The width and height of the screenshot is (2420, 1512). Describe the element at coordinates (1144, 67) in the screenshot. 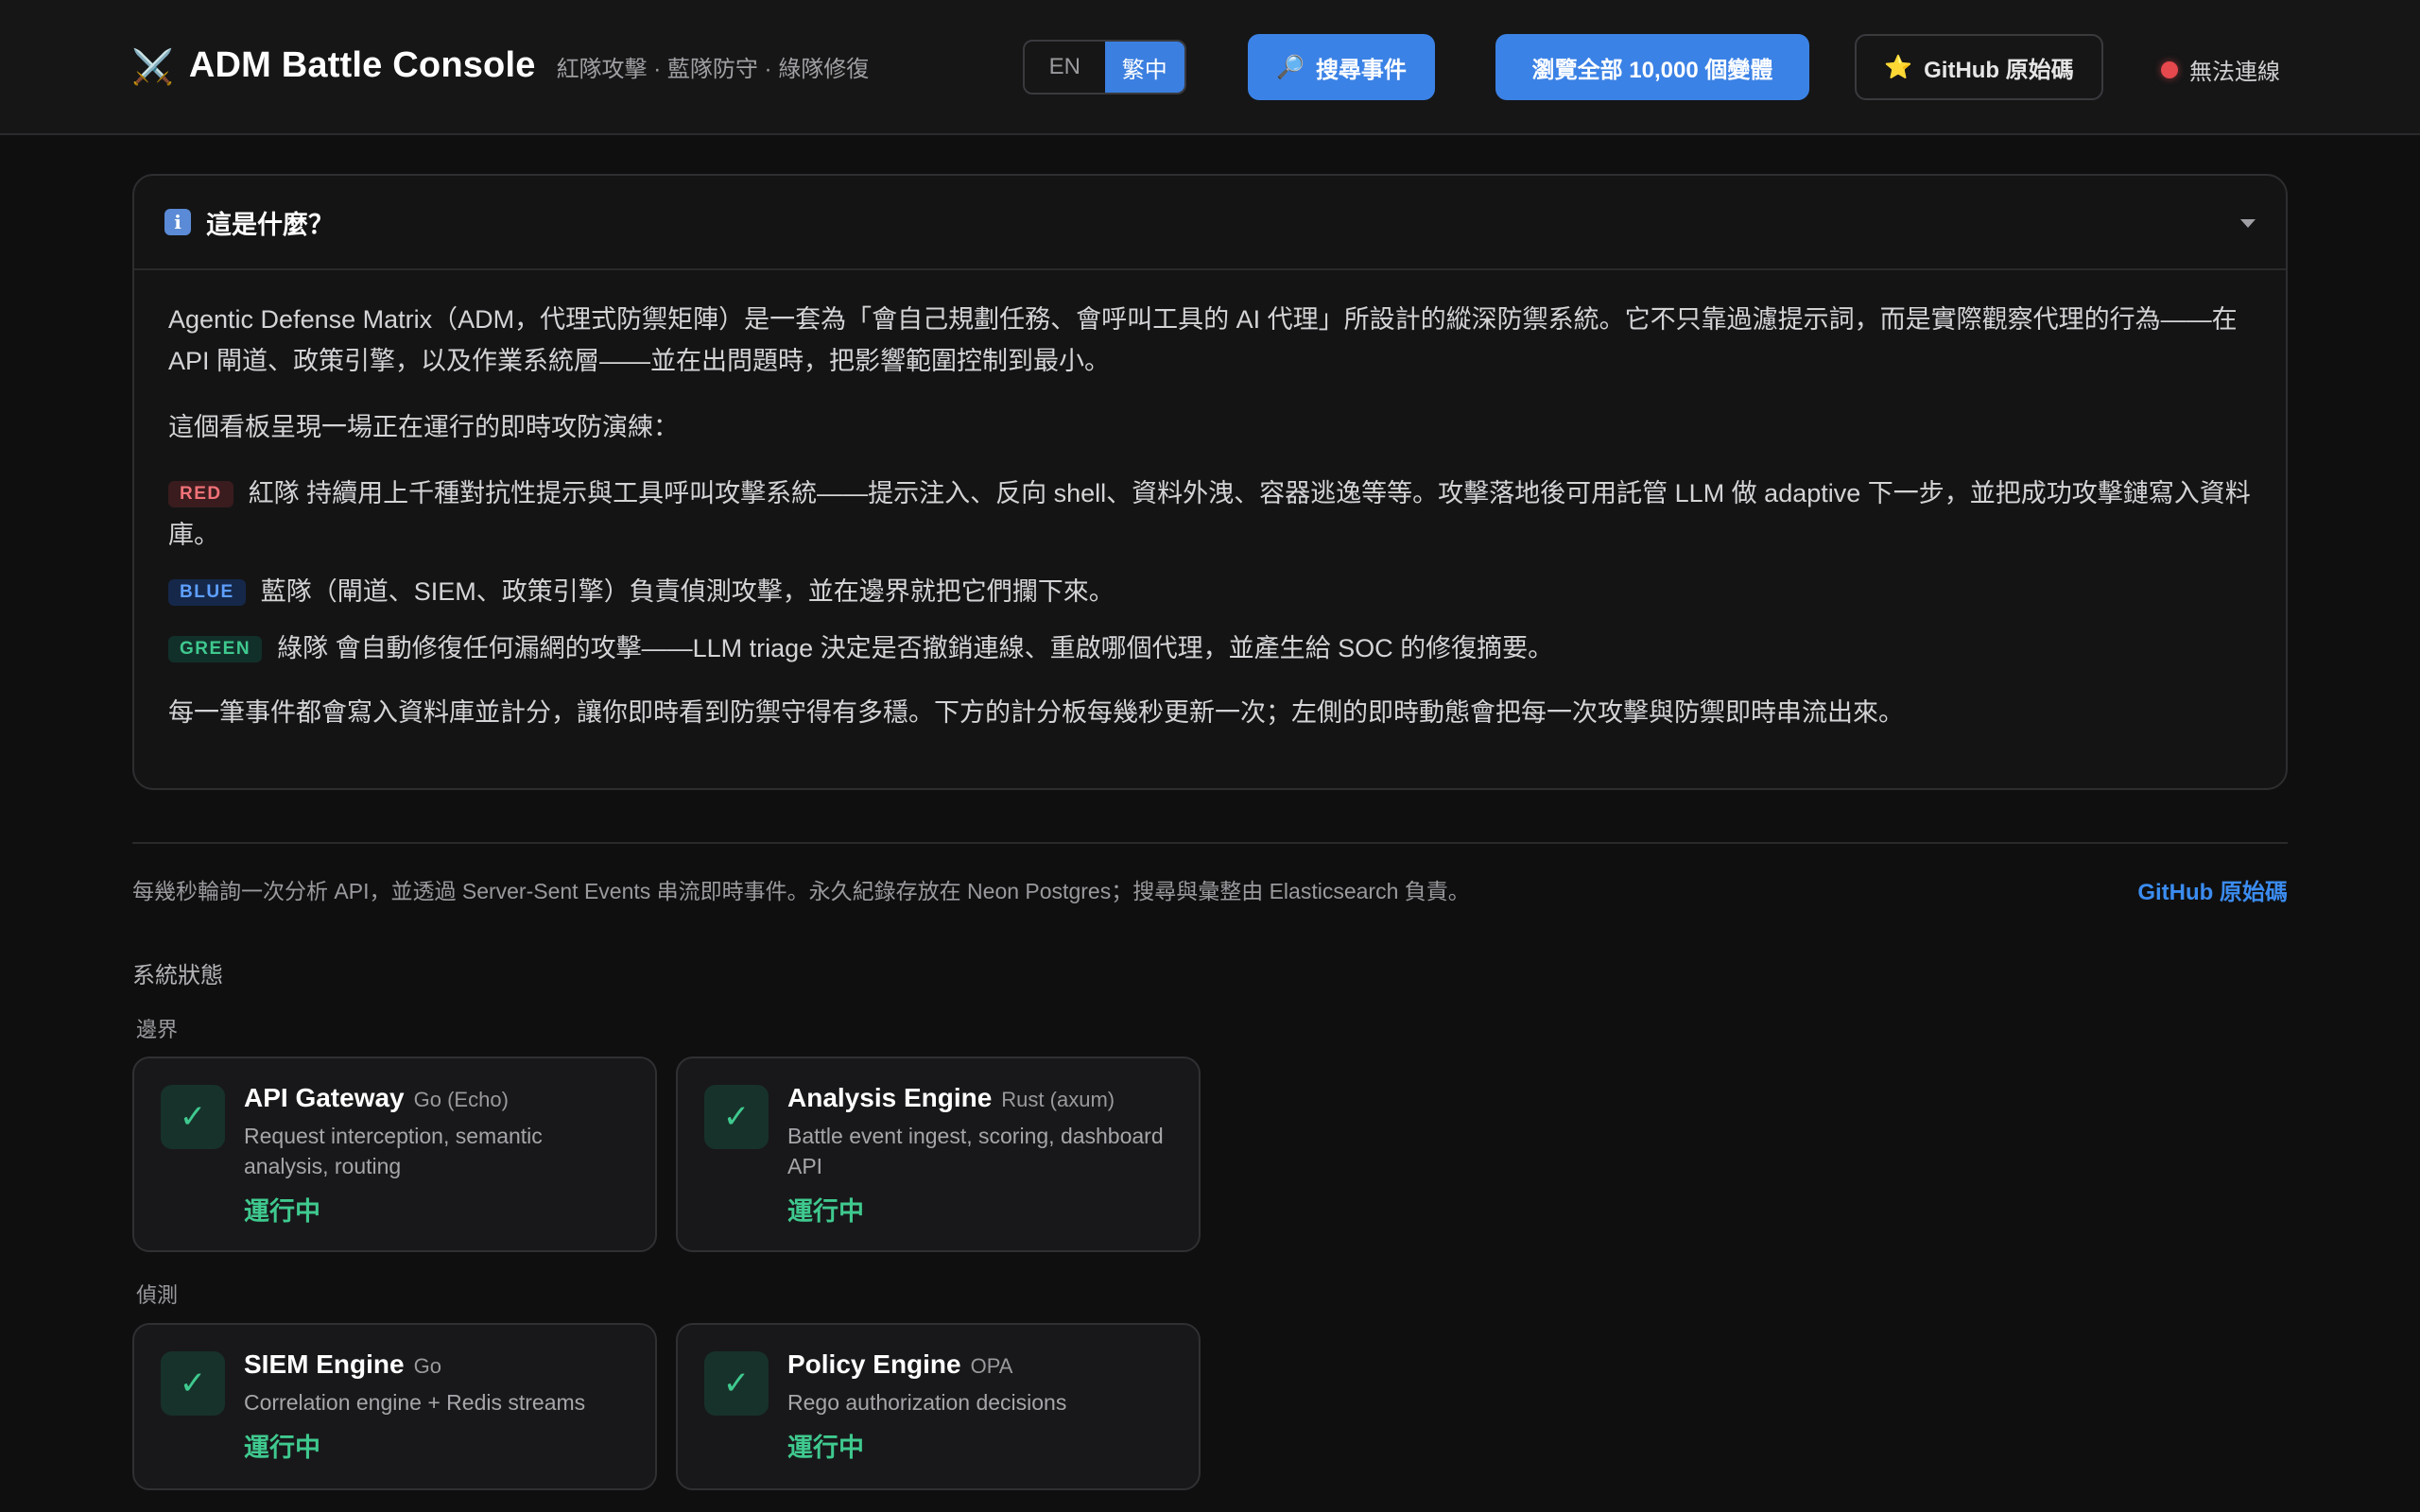

I see `lang-zh-button: 繁中` at that location.